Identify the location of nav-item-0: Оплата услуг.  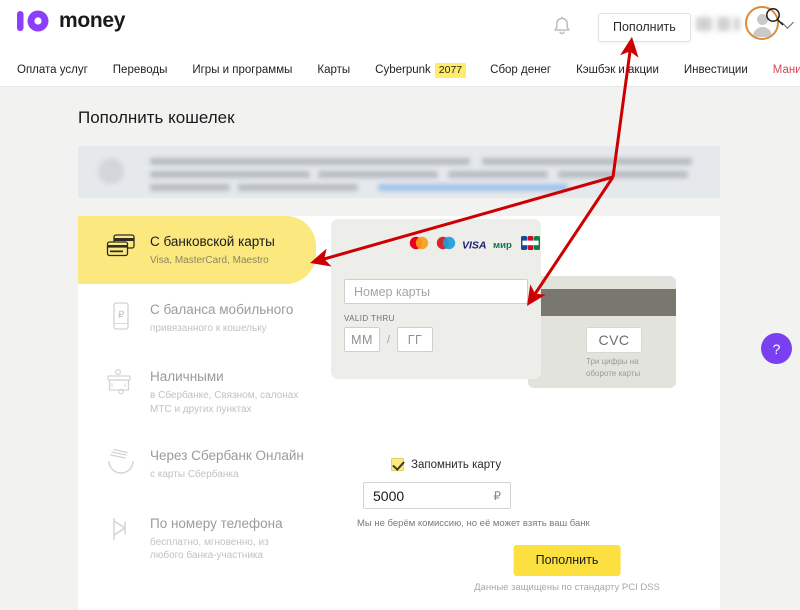
(52, 70).